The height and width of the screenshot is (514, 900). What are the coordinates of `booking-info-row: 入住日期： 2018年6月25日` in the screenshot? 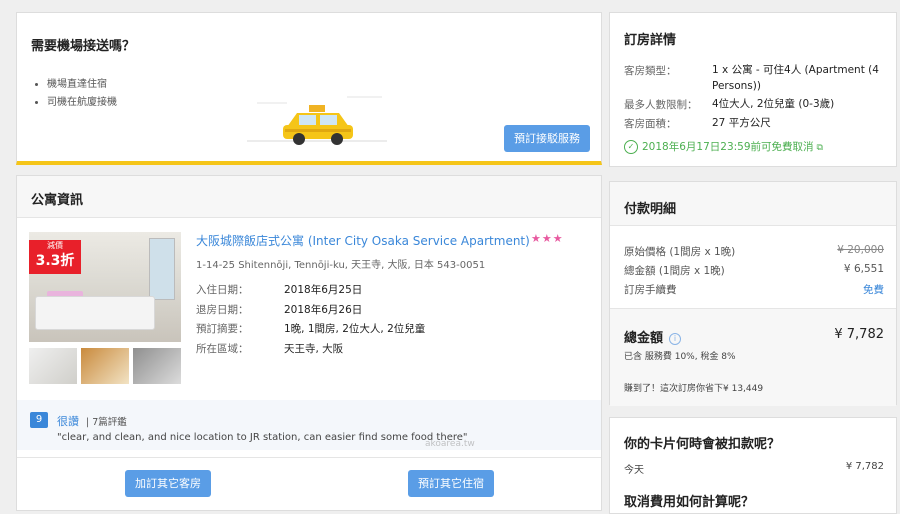 It's located at (310, 290).